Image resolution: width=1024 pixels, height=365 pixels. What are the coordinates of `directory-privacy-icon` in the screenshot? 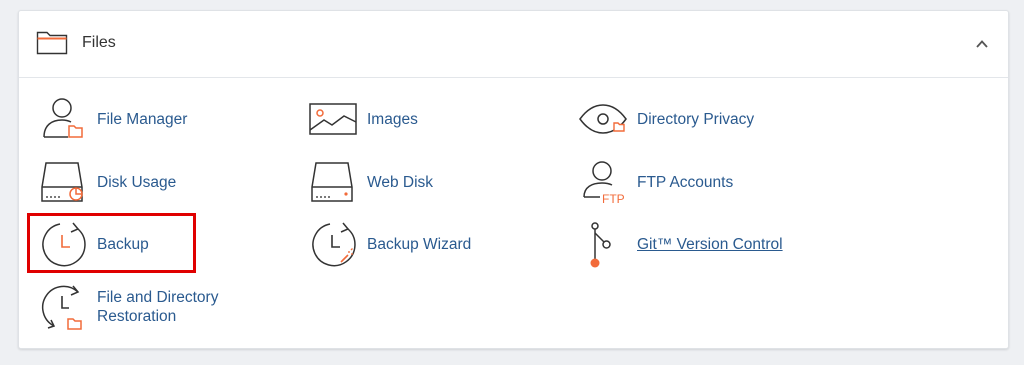 It's located at (603, 119).